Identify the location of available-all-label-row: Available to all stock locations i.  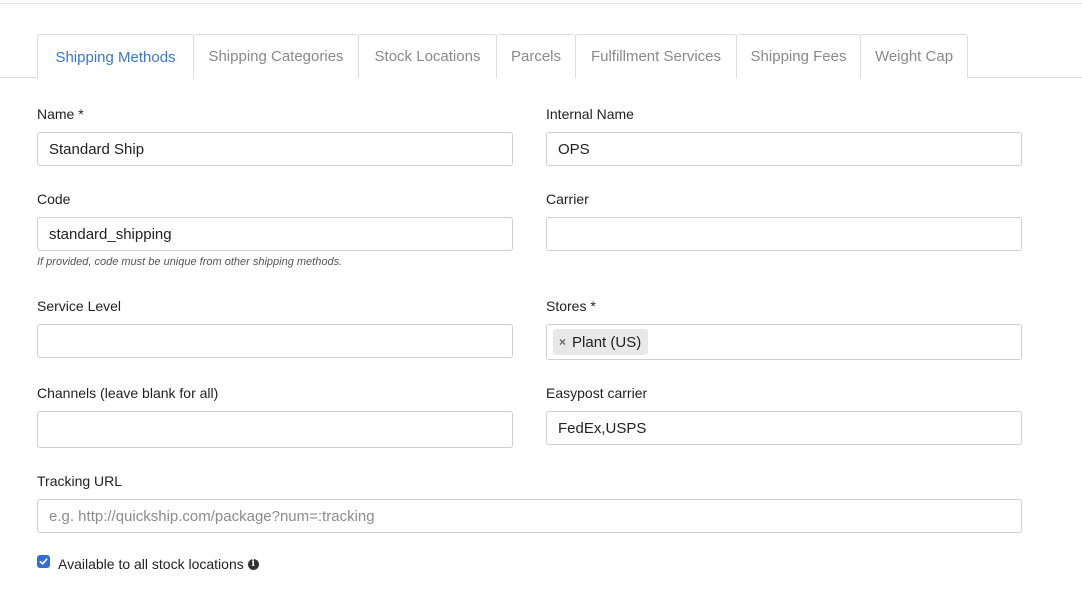
(158, 564).